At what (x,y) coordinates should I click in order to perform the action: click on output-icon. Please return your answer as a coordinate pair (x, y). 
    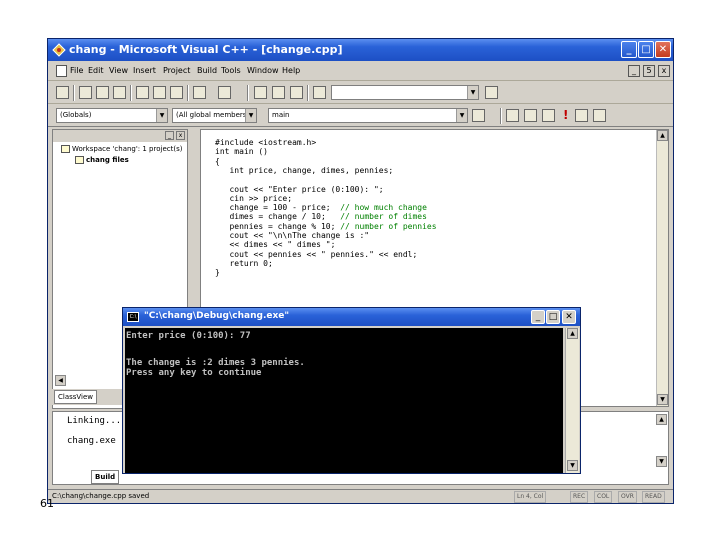
    Looking at the image, I should click on (278, 92).